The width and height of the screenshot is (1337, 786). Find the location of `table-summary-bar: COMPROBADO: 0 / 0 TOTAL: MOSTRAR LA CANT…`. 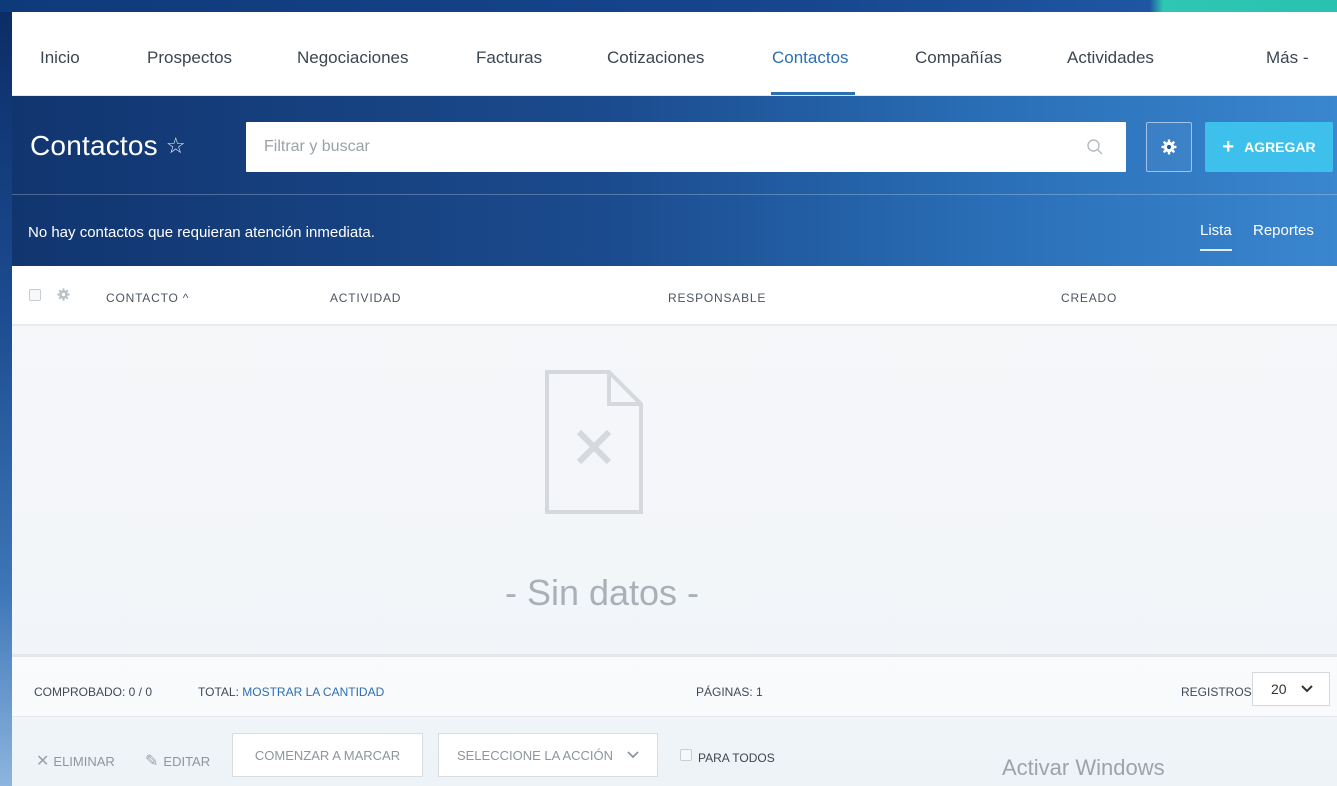

table-summary-bar: COMPROBADO: 0 / 0 TOTAL: MOSTRAR LA CANT… is located at coordinates (674, 685).